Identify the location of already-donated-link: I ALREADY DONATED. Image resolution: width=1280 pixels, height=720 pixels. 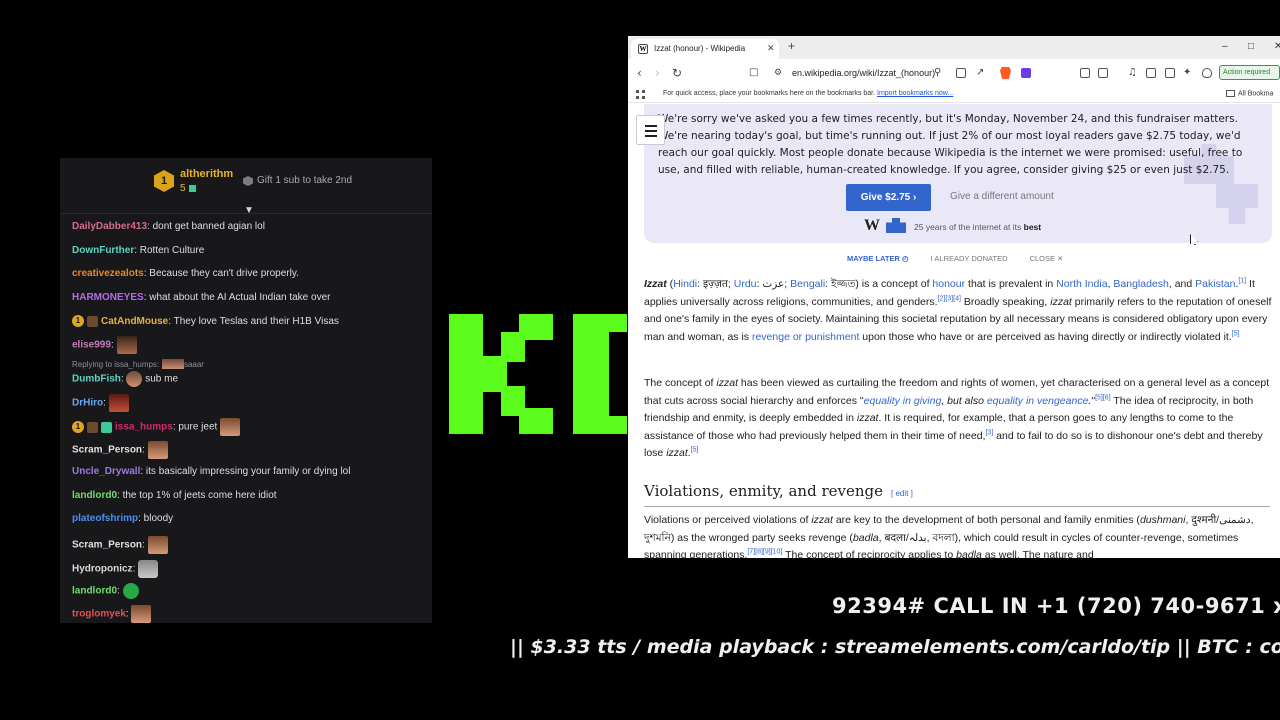
(969, 258).